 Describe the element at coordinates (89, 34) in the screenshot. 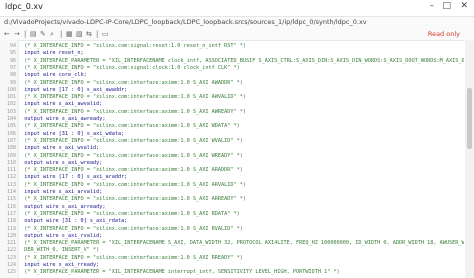

I see `swap-icon: ⇆` at that location.